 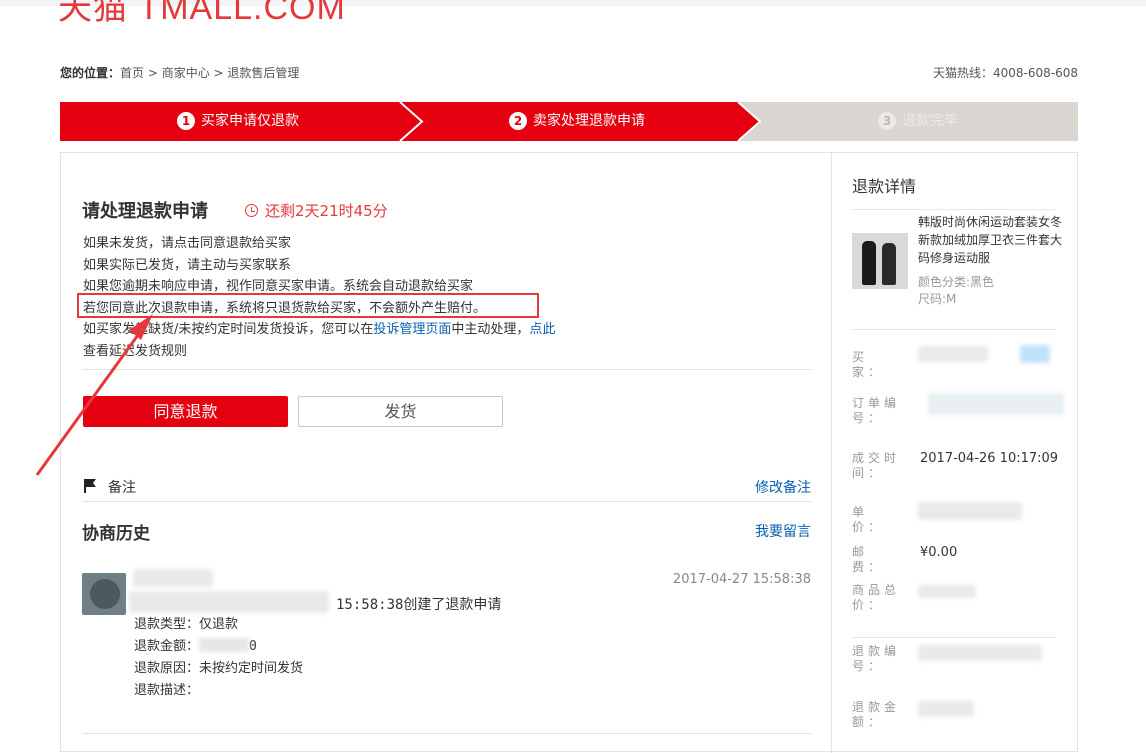 I want to click on postage-label: 邮 费：, so click(x=868, y=559).